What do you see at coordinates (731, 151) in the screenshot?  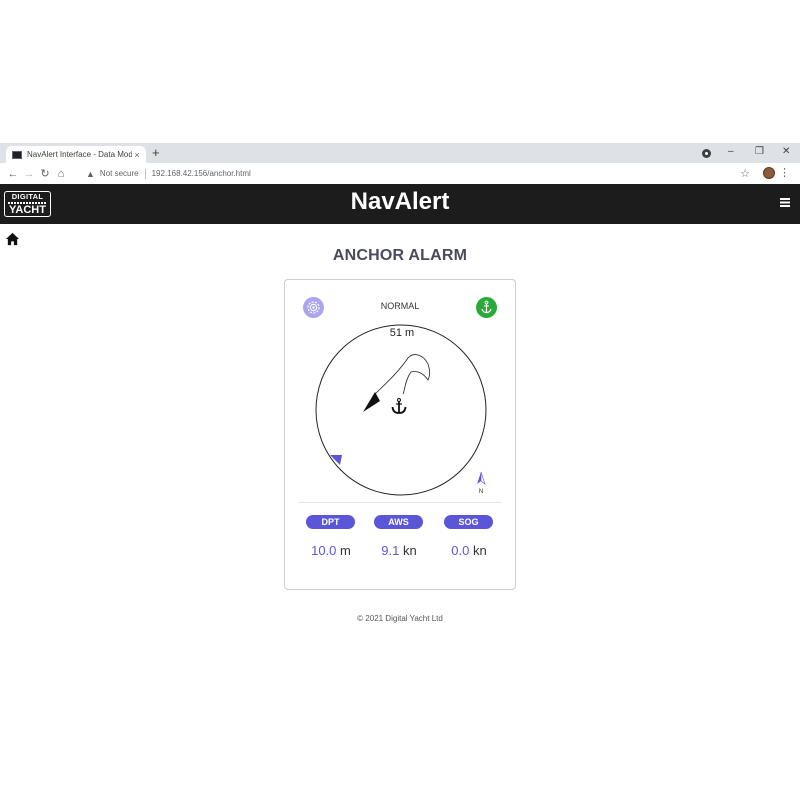 I see `minimize-button: –` at bounding box center [731, 151].